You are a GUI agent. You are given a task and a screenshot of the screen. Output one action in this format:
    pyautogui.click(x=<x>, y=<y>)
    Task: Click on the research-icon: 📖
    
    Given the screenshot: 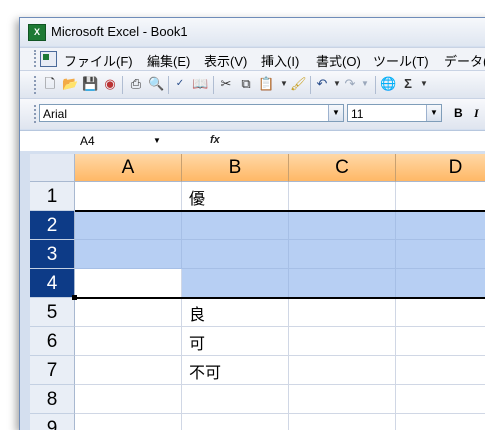 What is the action you would take?
    pyautogui.click(x=200, y=84)
    